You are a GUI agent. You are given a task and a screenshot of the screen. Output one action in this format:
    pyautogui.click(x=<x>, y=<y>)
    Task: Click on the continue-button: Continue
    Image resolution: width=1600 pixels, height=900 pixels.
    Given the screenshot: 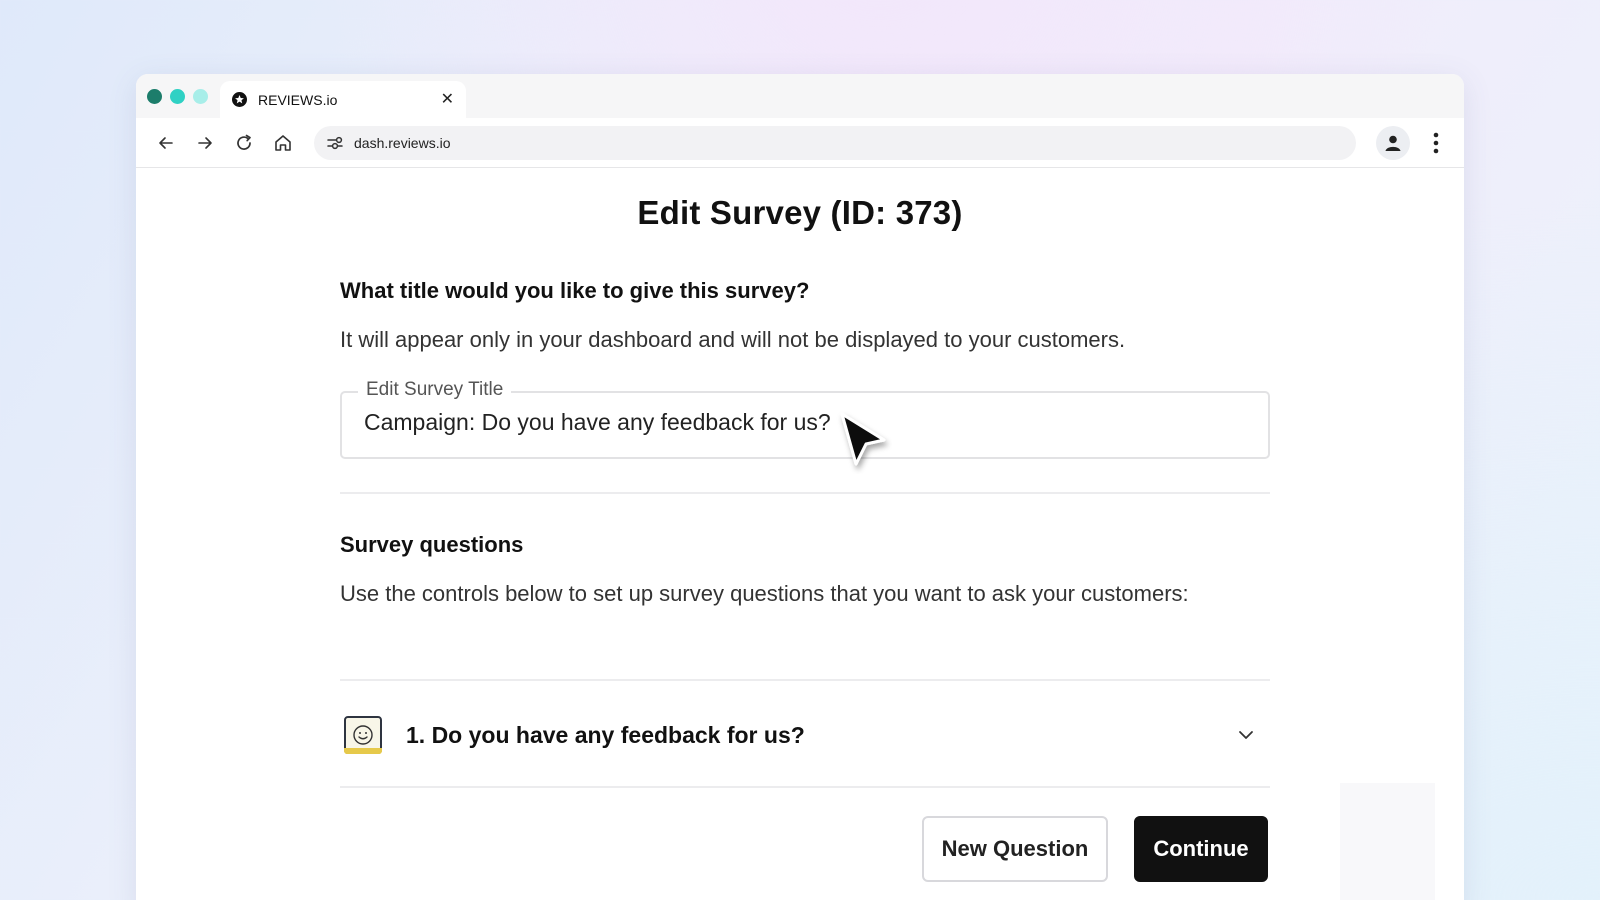 What is the action you would take?
    pyautogui.click(x=1201, y=849)
    